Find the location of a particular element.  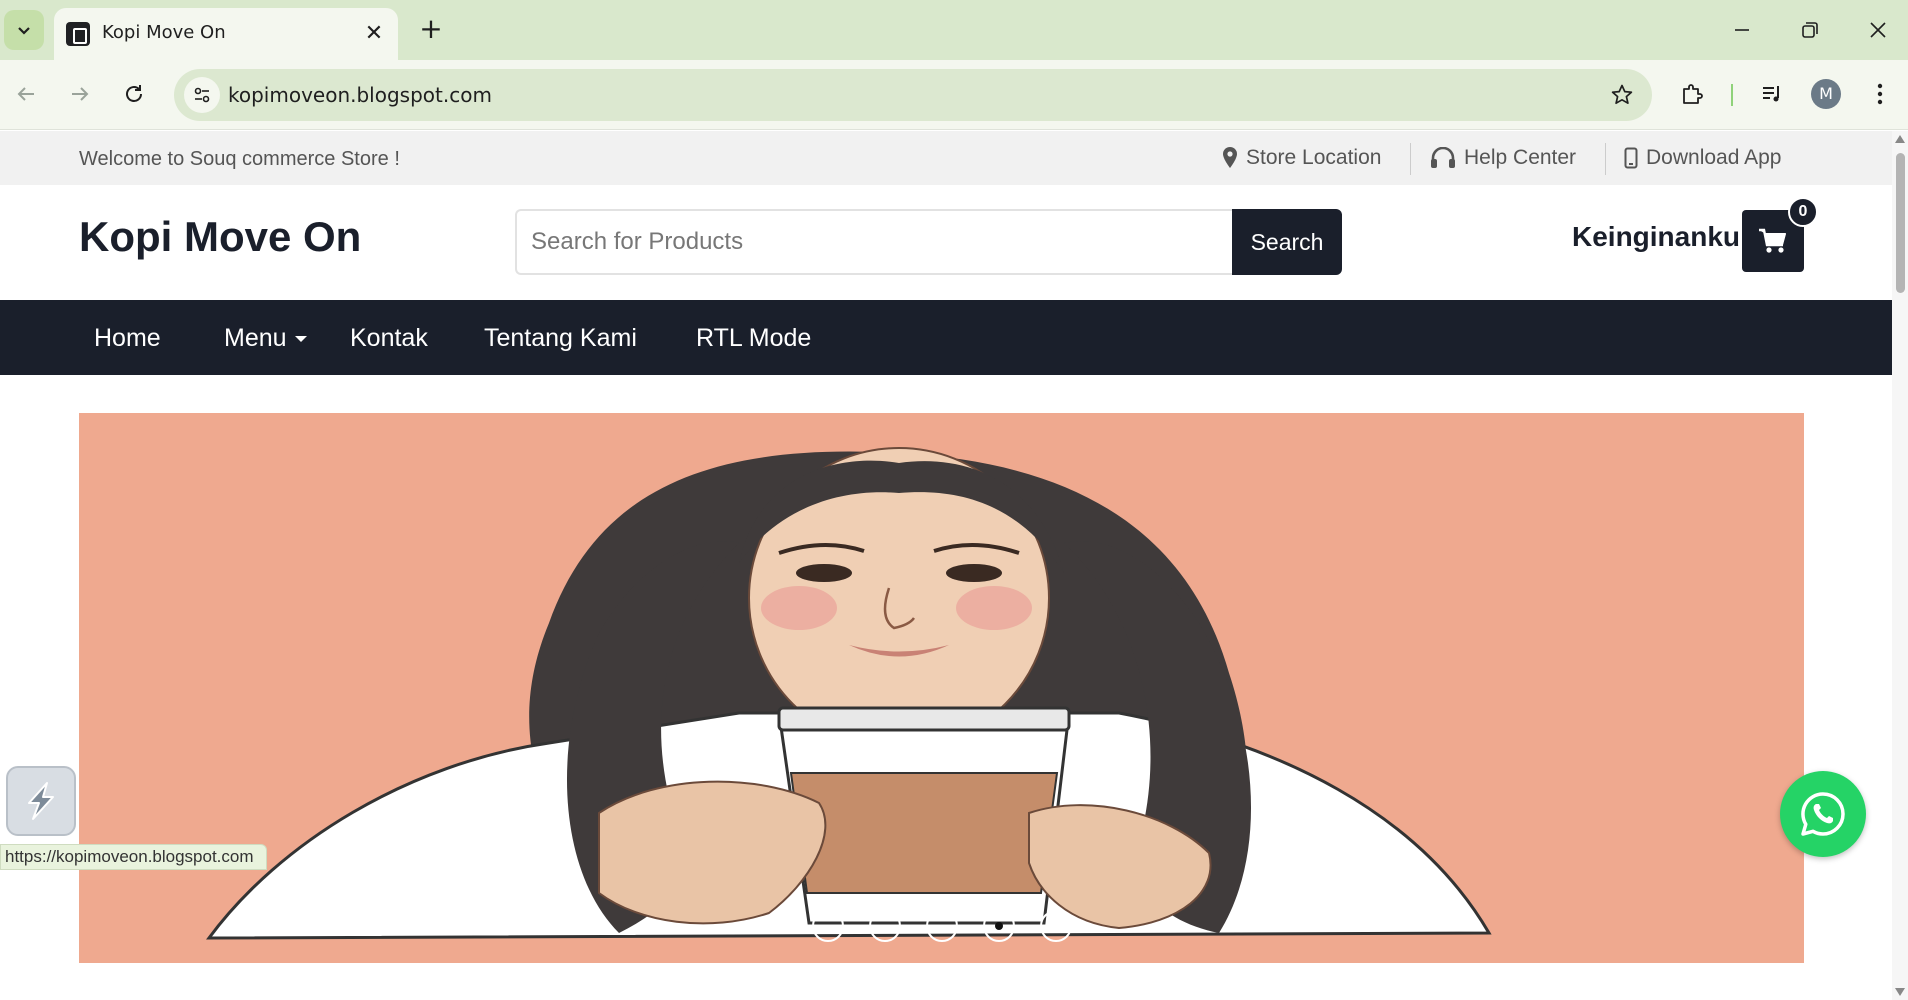

map-pin-icon is located at coordinates (1230, 158).